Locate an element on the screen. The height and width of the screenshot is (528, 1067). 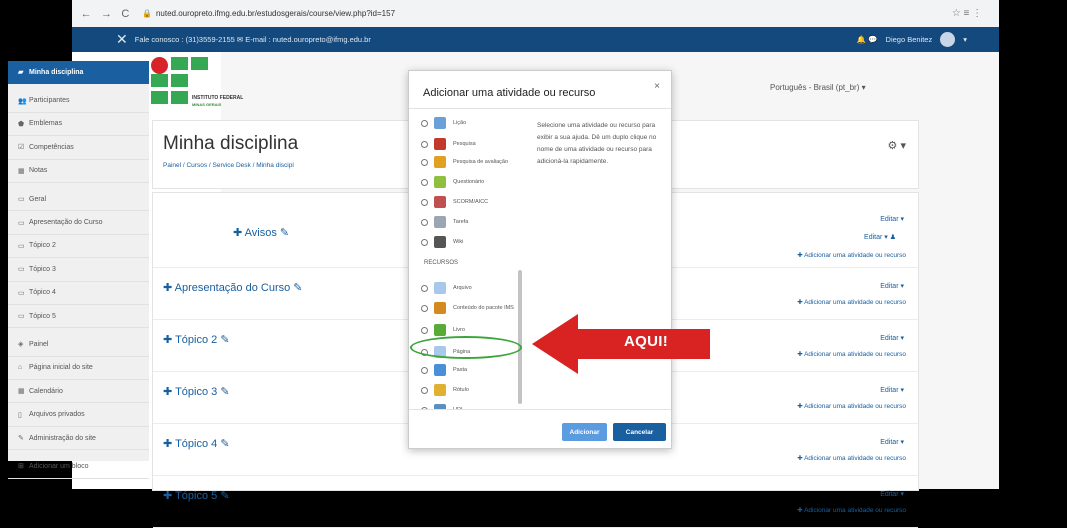
user-name: Diego Benitez is located at coordinates (909, 39).